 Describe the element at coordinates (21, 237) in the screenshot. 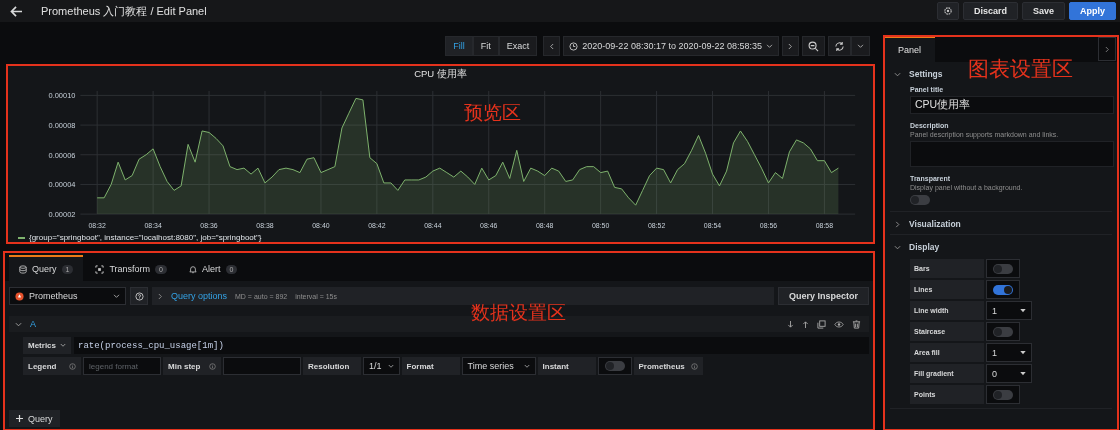

I see `legend-swatch` at that location.